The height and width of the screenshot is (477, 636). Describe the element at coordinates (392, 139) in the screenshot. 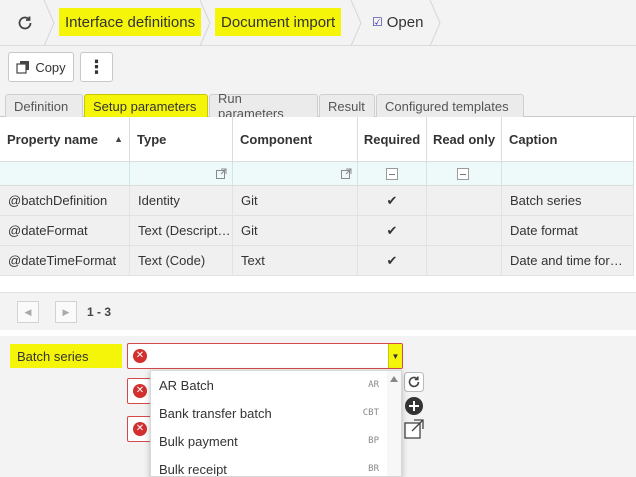

I see `column-header-required: Required` at that location.